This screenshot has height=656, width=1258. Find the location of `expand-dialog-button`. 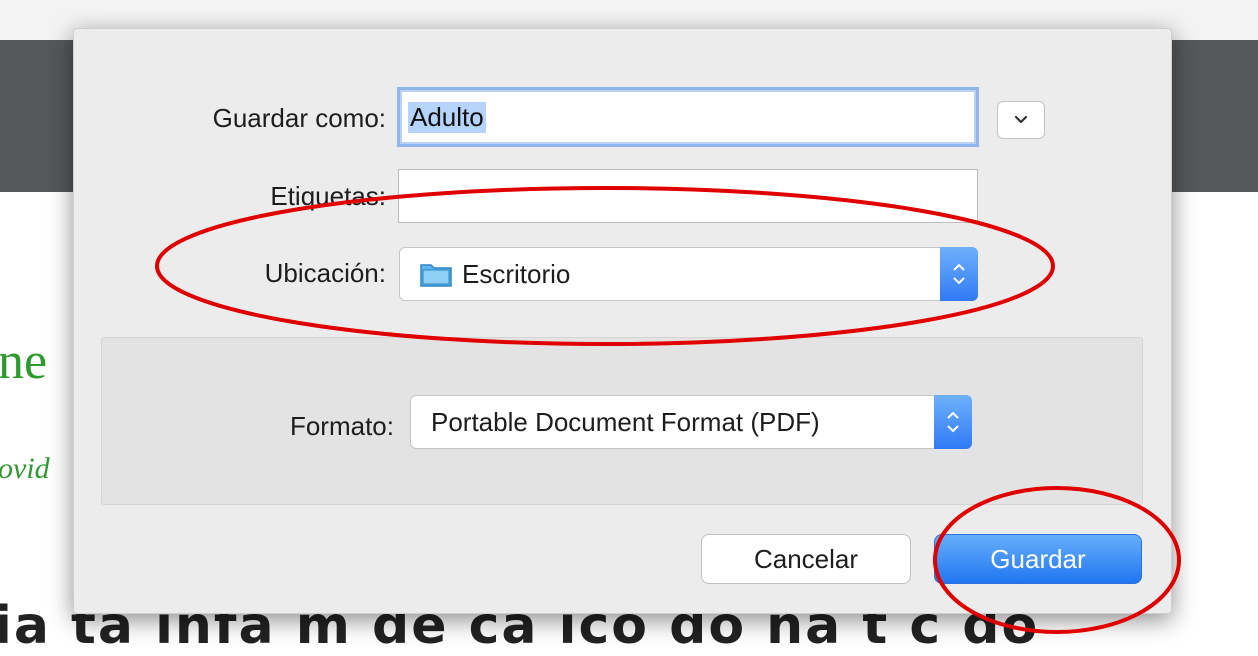

expand-dialog-button is located at coordinates (1021, 120).